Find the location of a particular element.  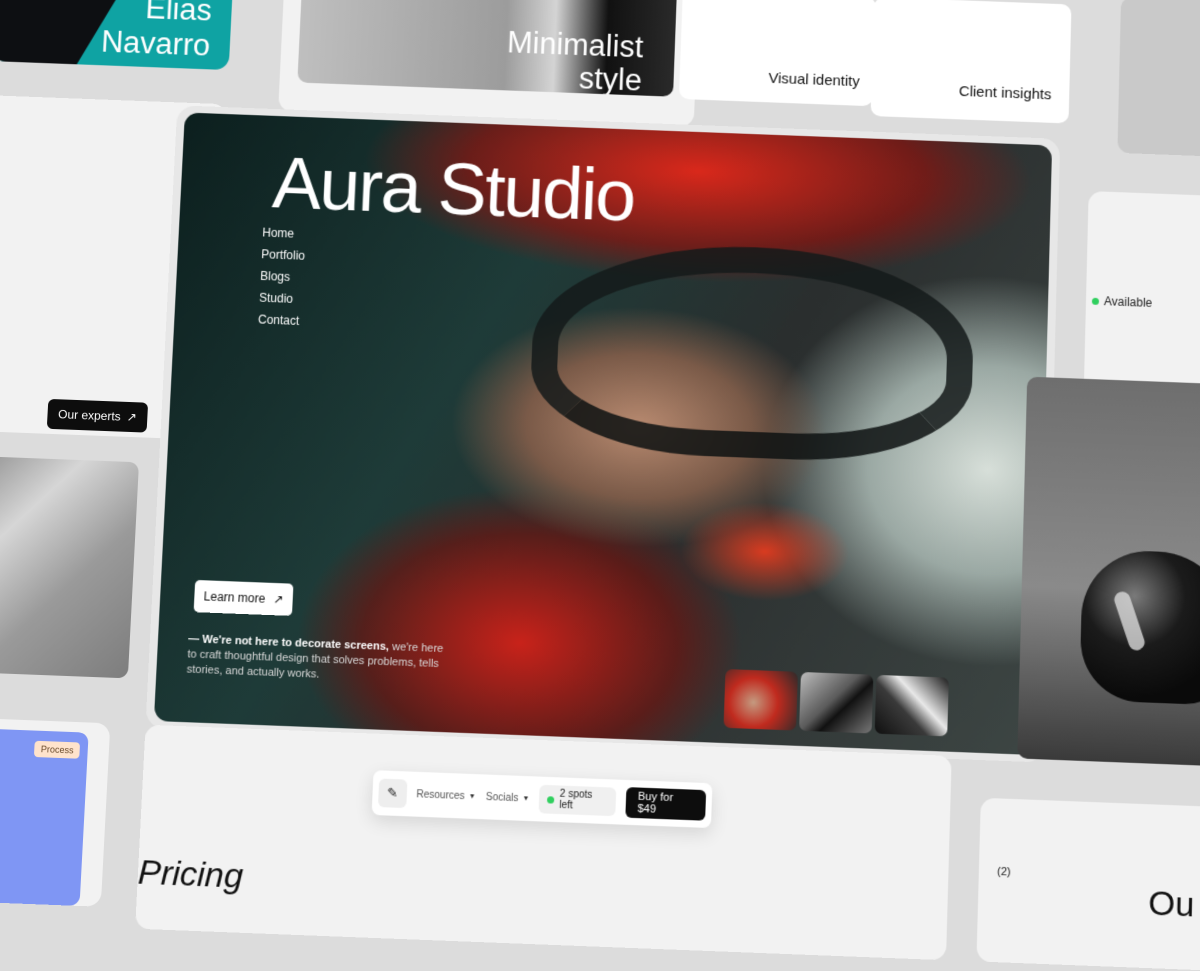

learn-more-label: Learn more is located at coordinates (234, 597).